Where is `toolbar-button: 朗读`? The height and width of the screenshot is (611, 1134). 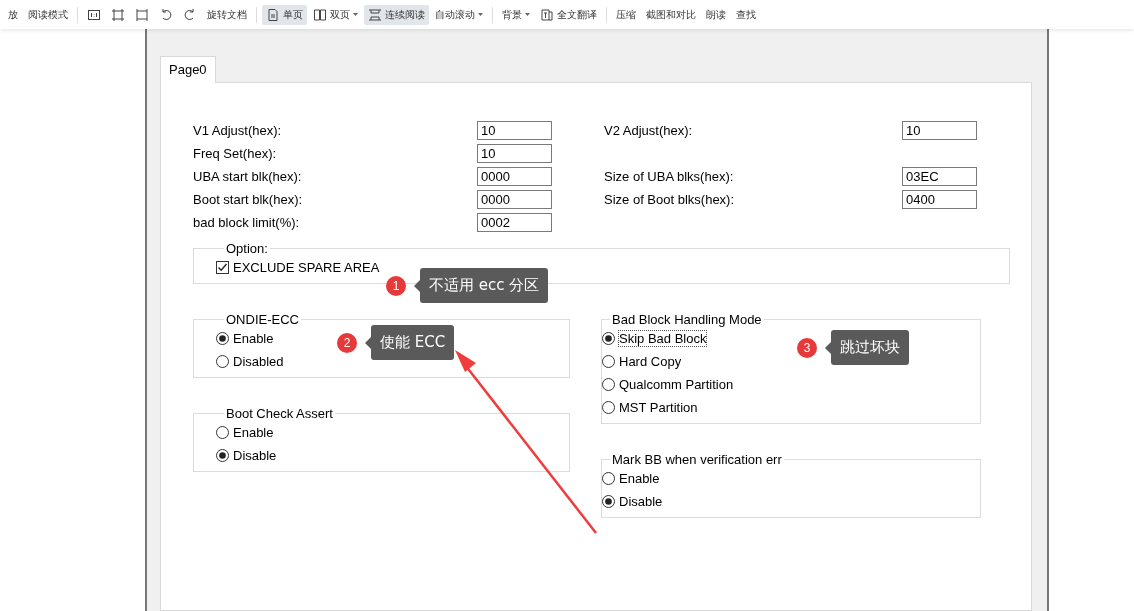 toolbar-button: 朗读 is located at coordinates (716, 14).